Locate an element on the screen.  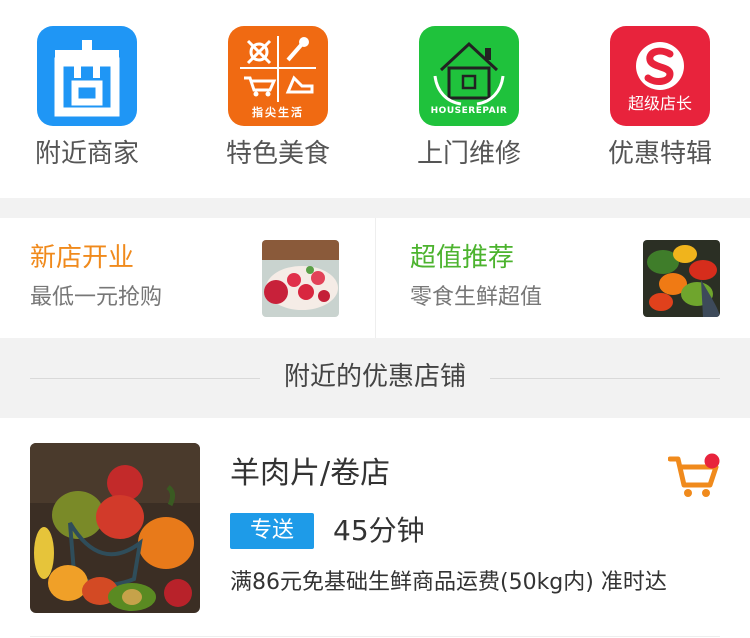
section-header: 附近的优惠店铺 is located at coordinates (375, 378).